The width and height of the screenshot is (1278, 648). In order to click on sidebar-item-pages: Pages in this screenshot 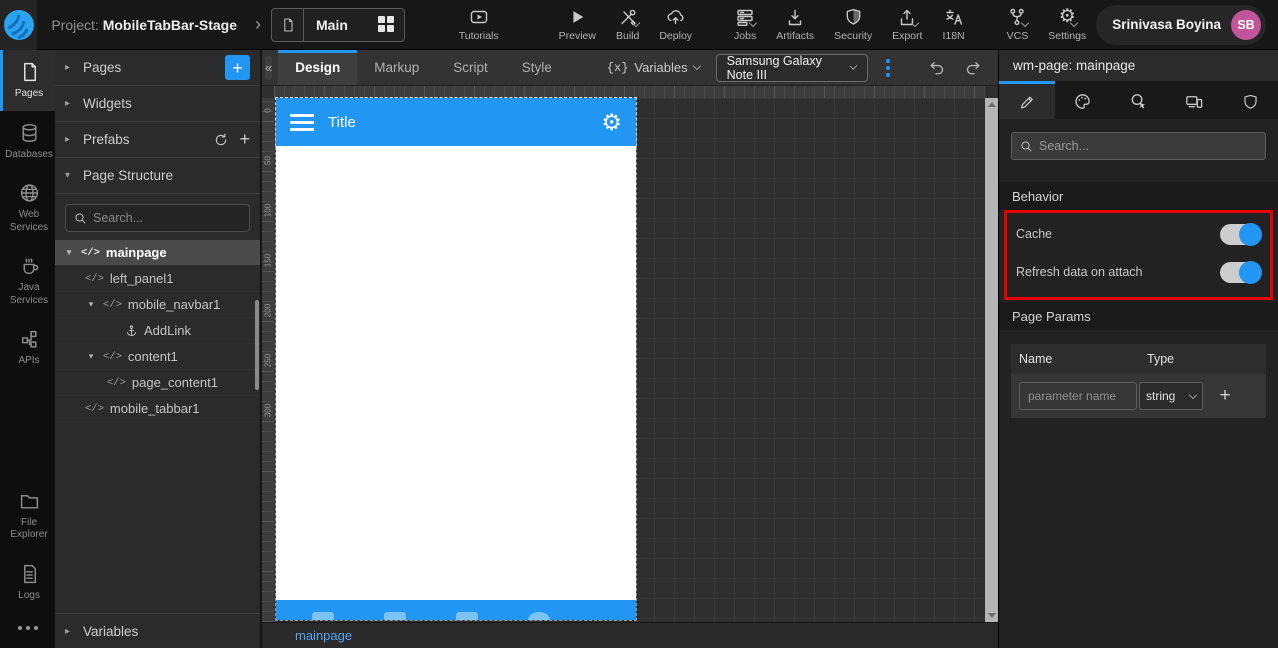, I will do `click(27, 80)`.